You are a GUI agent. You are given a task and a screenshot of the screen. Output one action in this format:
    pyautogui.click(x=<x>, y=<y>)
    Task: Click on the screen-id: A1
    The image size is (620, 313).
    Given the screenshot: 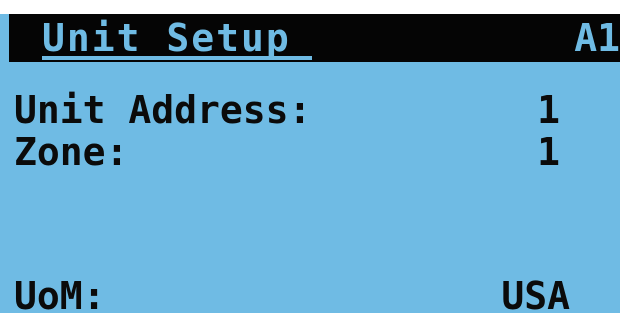 What is the action you would take?
    pyautogui.click(x=597, y=38)
    